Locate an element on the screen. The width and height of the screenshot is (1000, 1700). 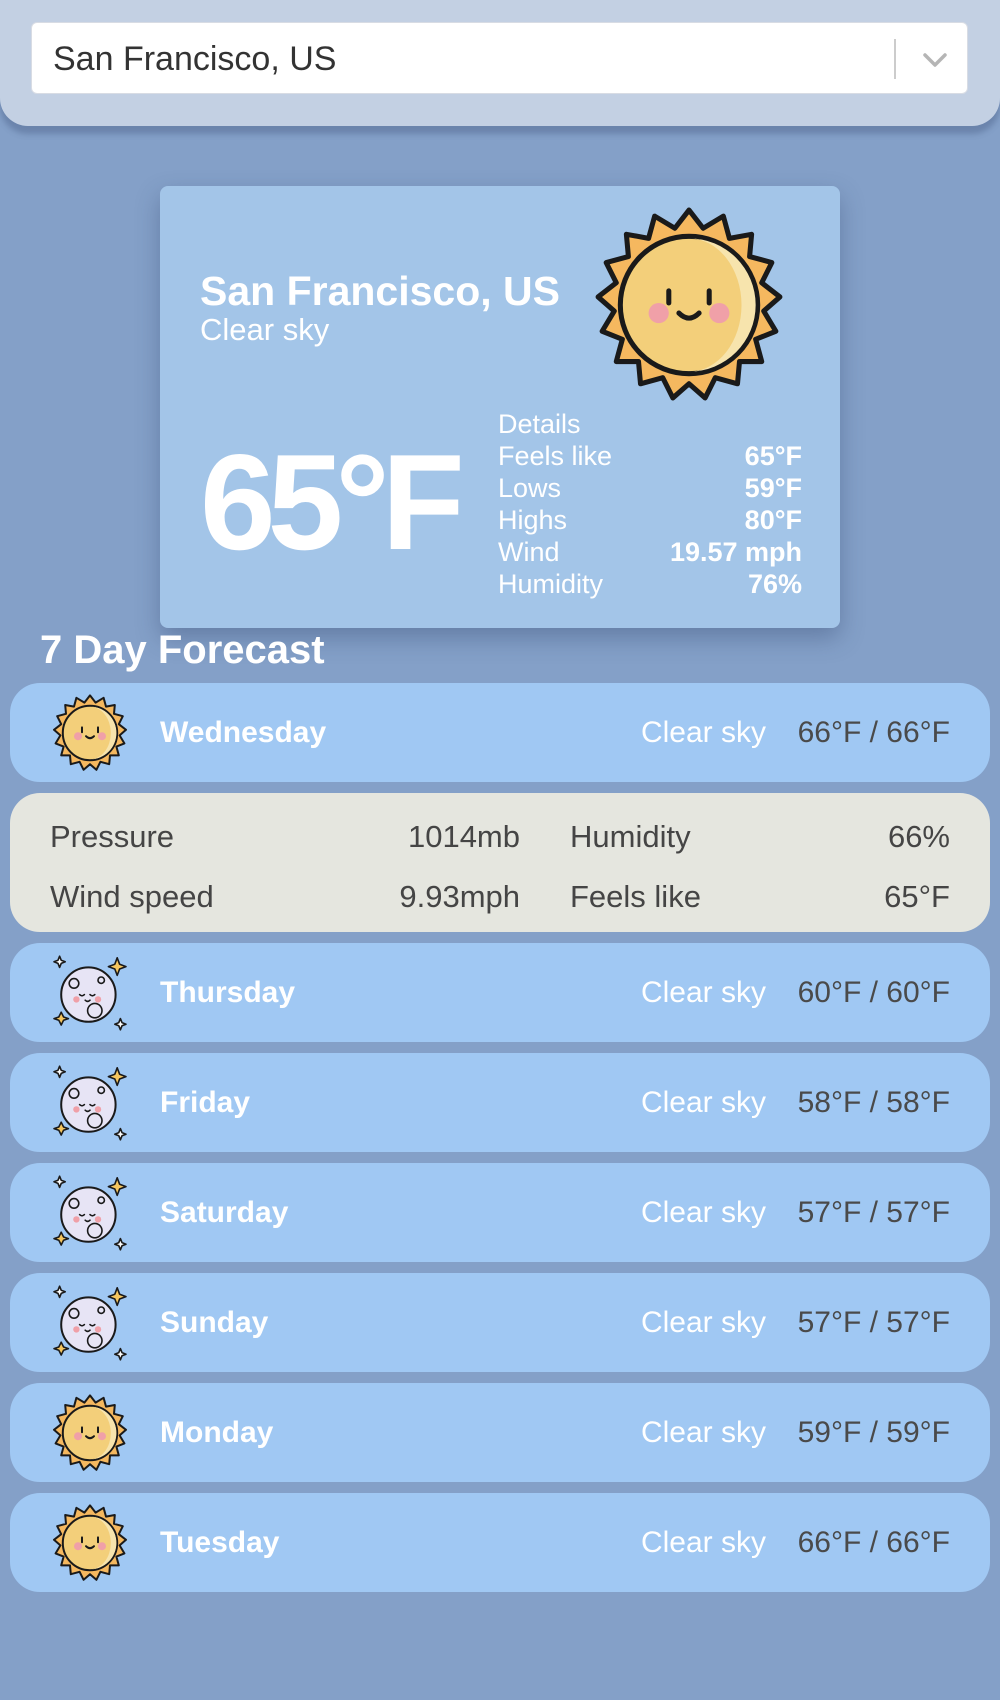
detail-value: 76% is located at coordinates (774, 584).